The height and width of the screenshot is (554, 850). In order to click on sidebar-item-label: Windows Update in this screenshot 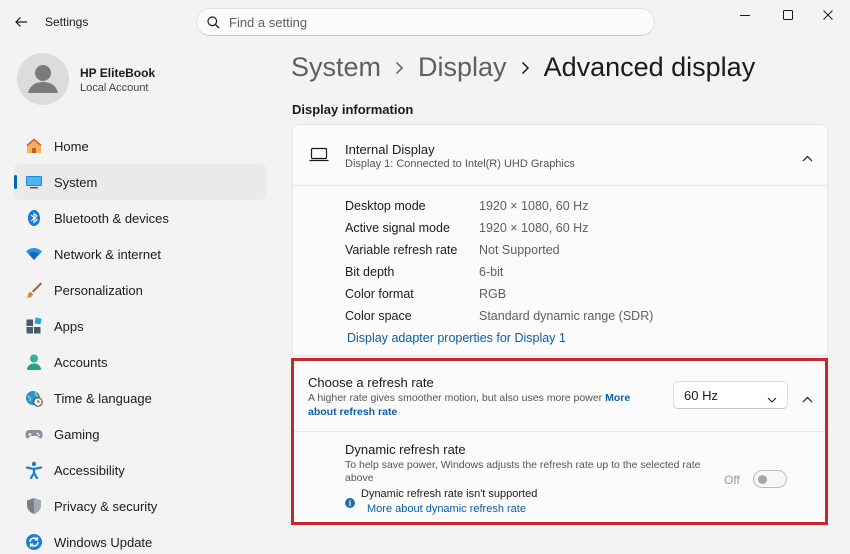, I will do `click(103, 542)`.